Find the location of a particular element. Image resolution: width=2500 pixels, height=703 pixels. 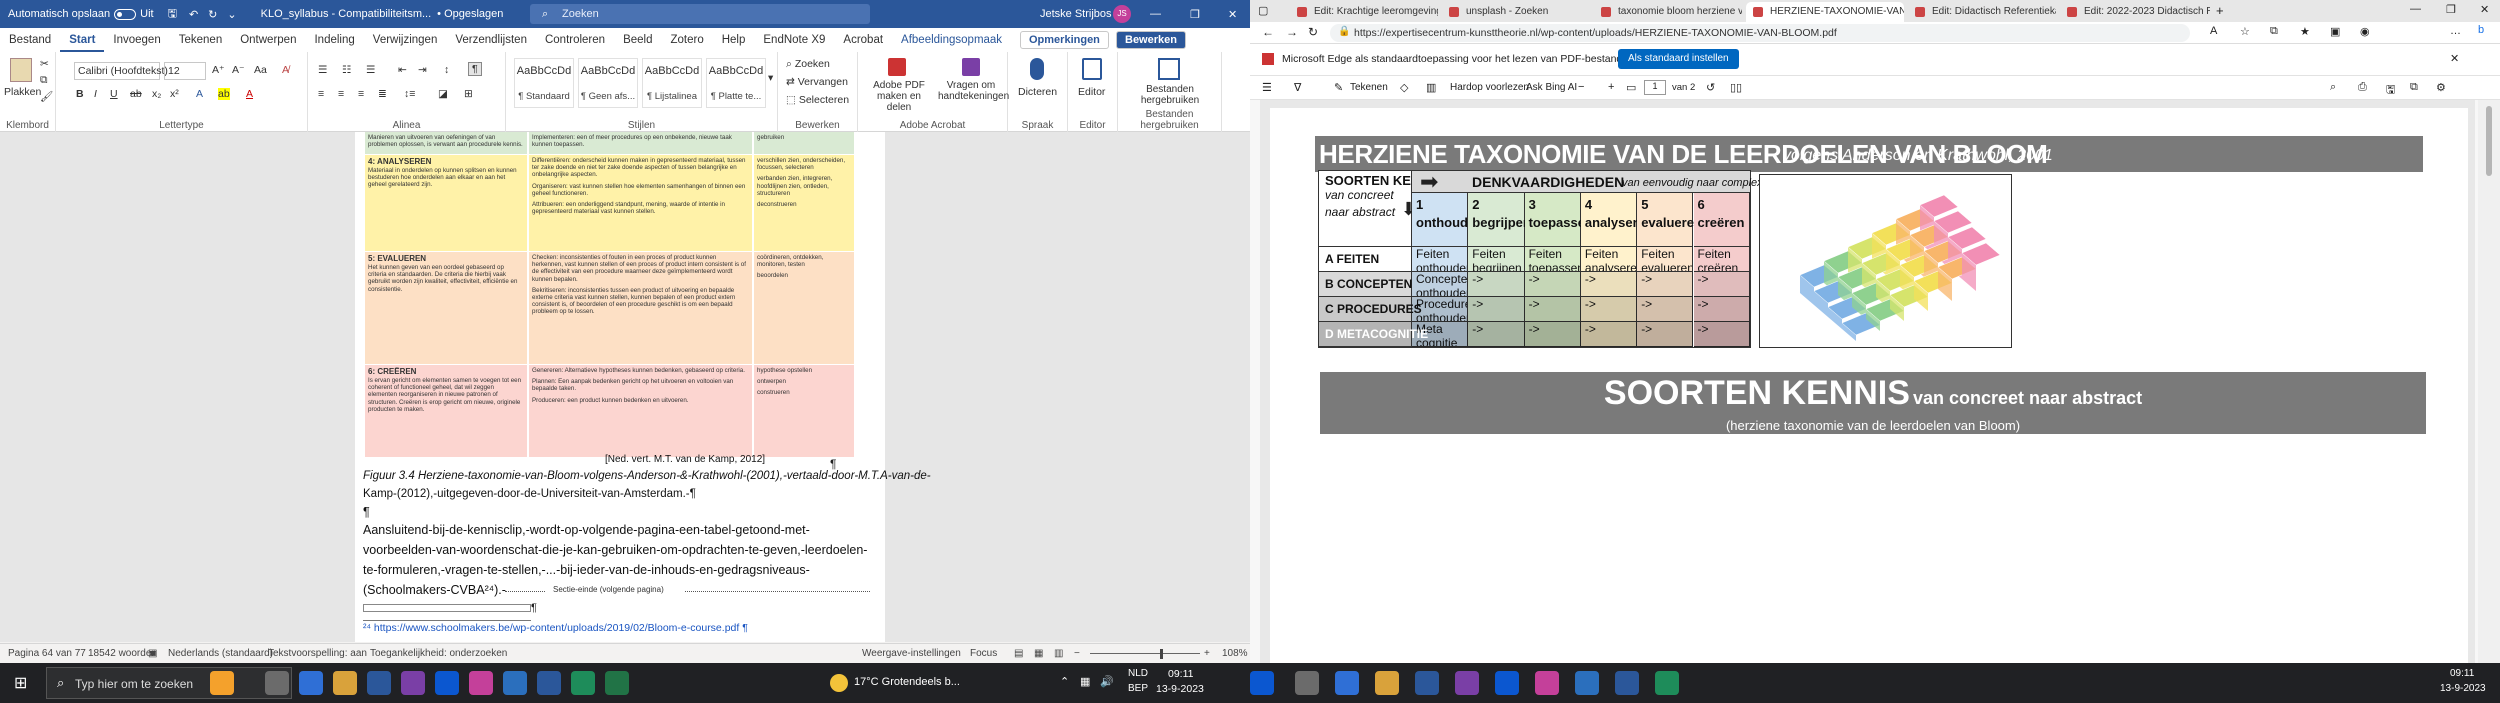

web-layout-icon: ▥ is located at coordinates (1058, 653).